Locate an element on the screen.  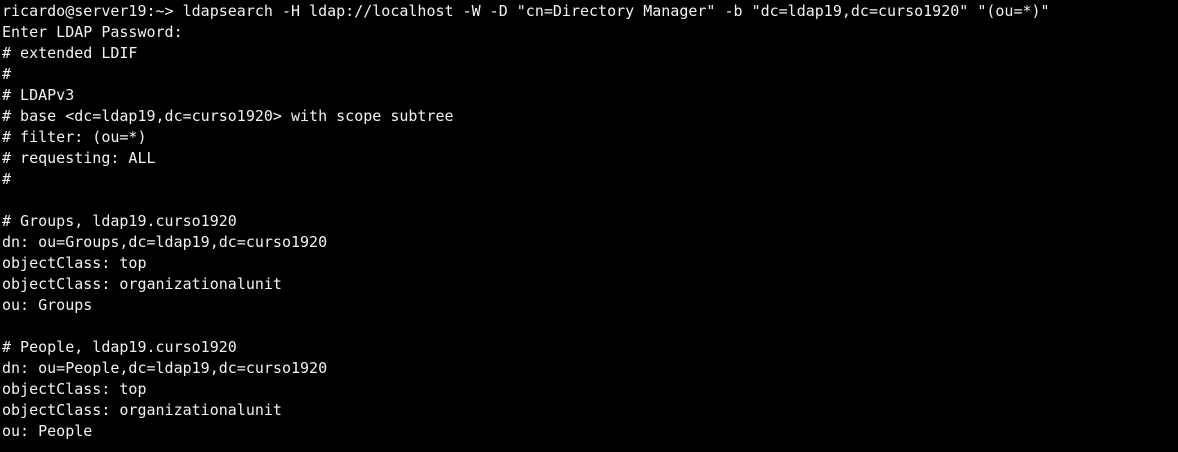
shell-prompt: ricardo@server19:~> is located at coordinates (88, 11).